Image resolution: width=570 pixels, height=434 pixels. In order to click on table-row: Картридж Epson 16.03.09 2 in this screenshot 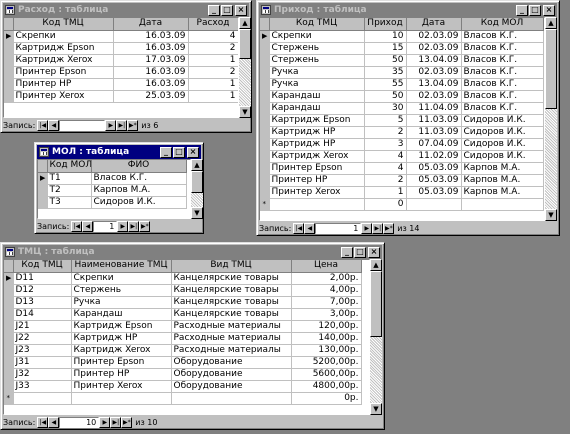, I will do `click(121, 48)`.